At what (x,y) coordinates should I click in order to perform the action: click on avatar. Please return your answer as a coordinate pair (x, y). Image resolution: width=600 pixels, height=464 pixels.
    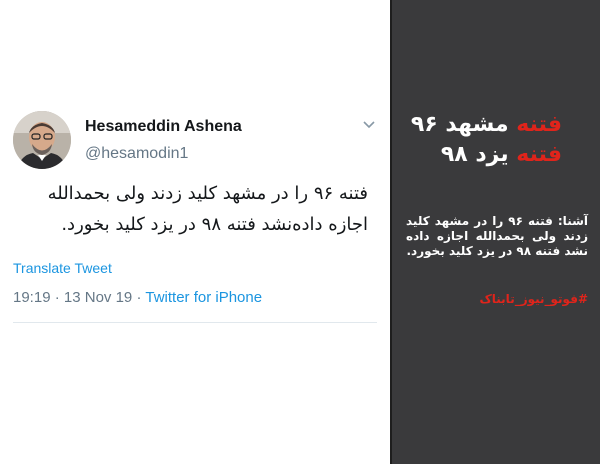
    Looking at the image, I should click on (42, 140).